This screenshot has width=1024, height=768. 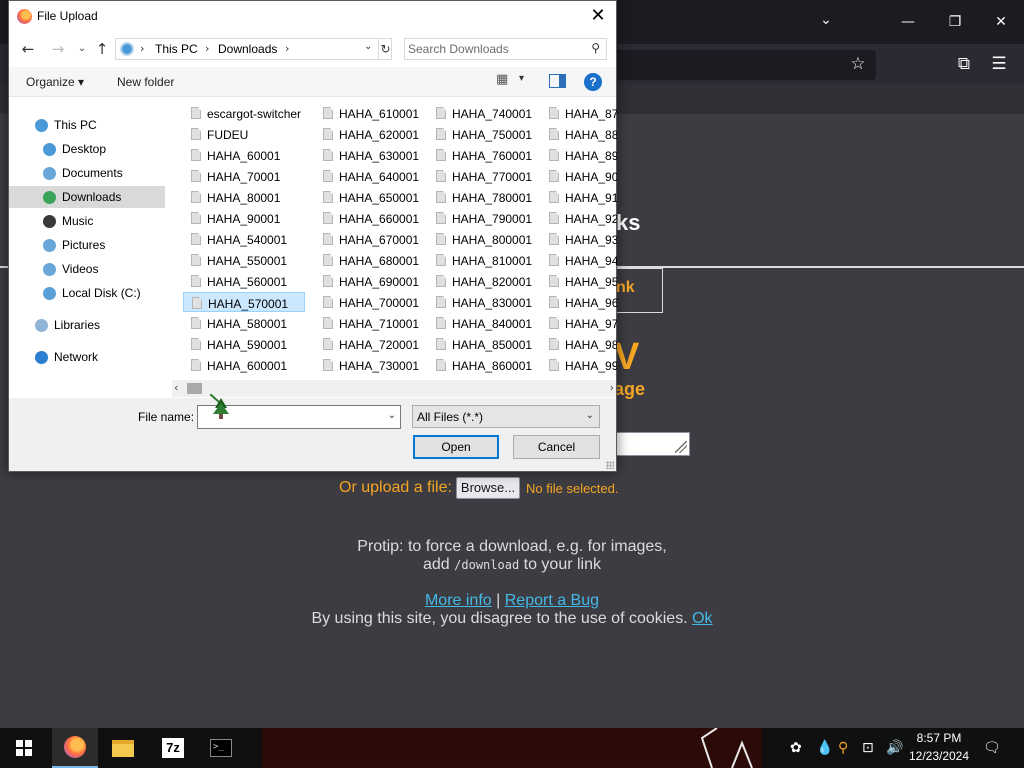 What do you see at coordinates (247, 49) in the screenshot?
I see `breadcrumb-downloads: Downloads` at bounding box center [247, 49].